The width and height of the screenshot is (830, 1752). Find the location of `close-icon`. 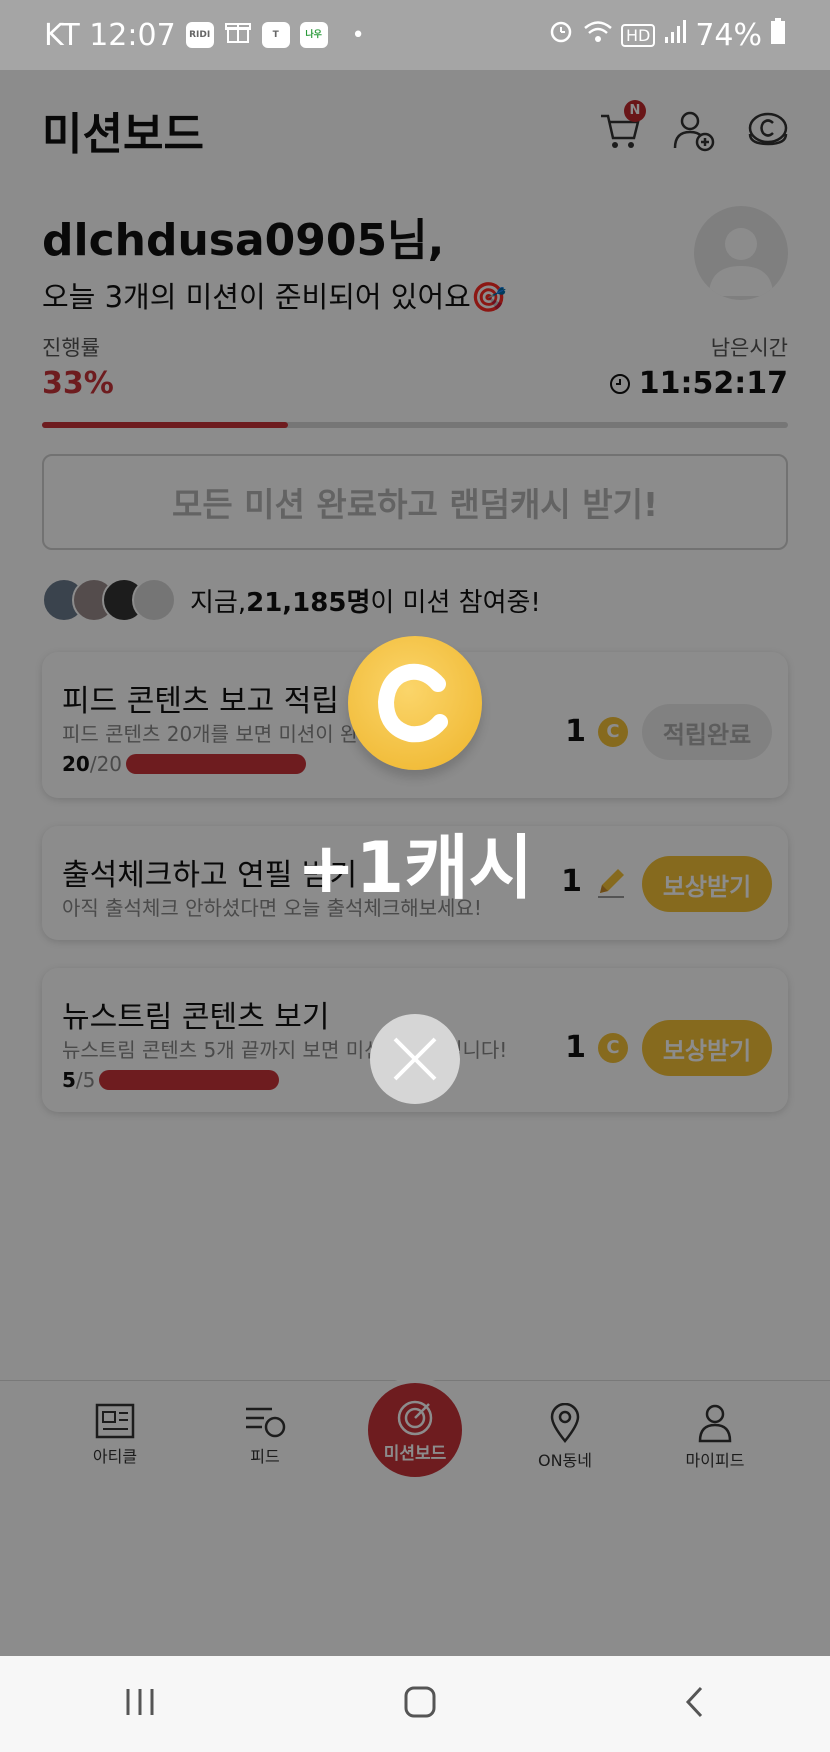

close-icon is located at coordinates (415, 1059).